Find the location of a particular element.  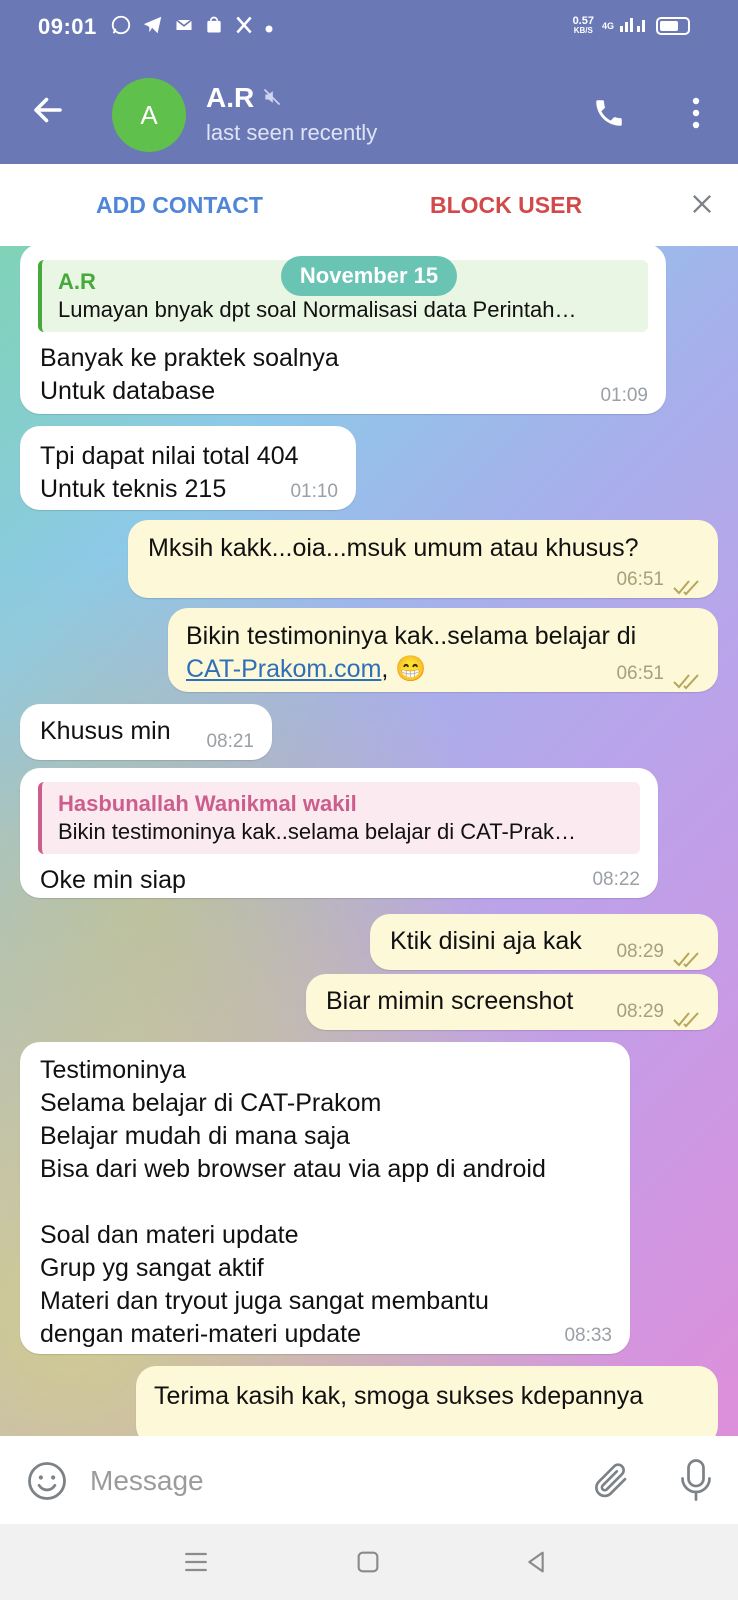

signal-icon is located at coordinates (633, 25).